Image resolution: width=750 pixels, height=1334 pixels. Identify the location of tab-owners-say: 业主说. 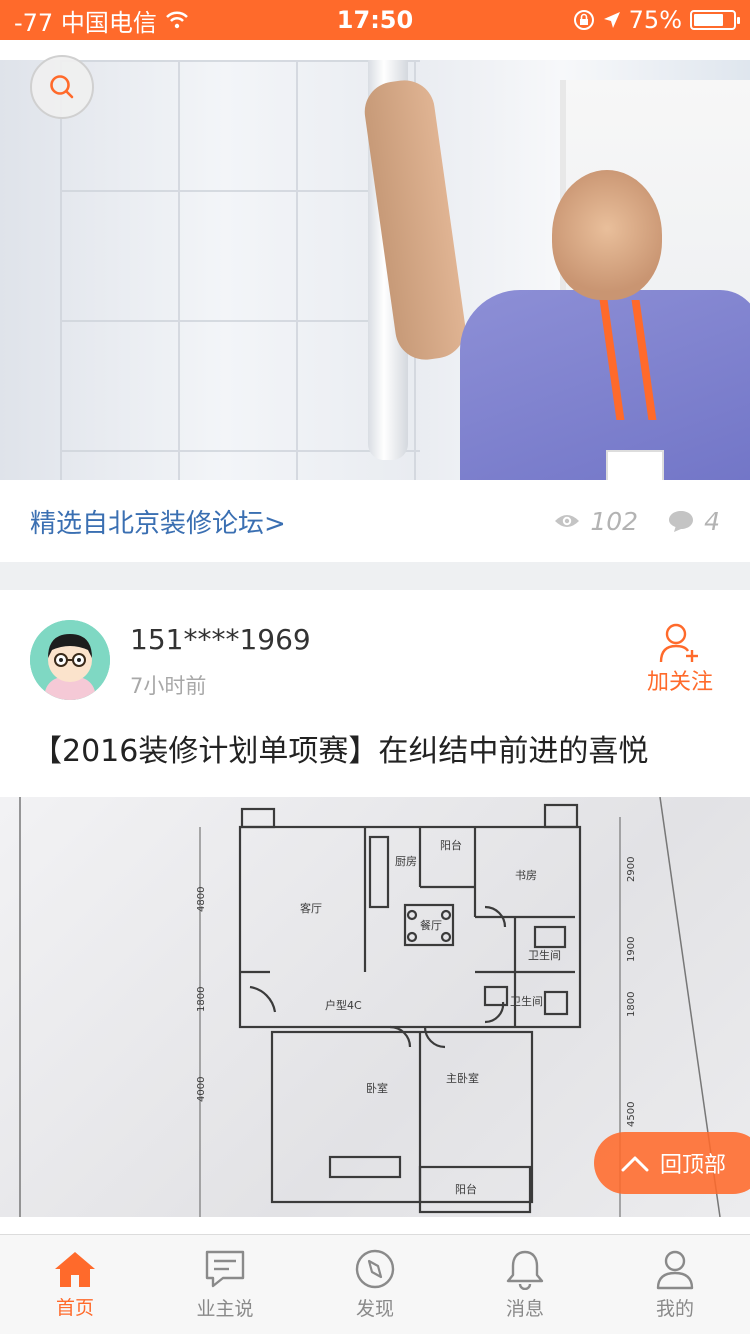
(225, 1284).